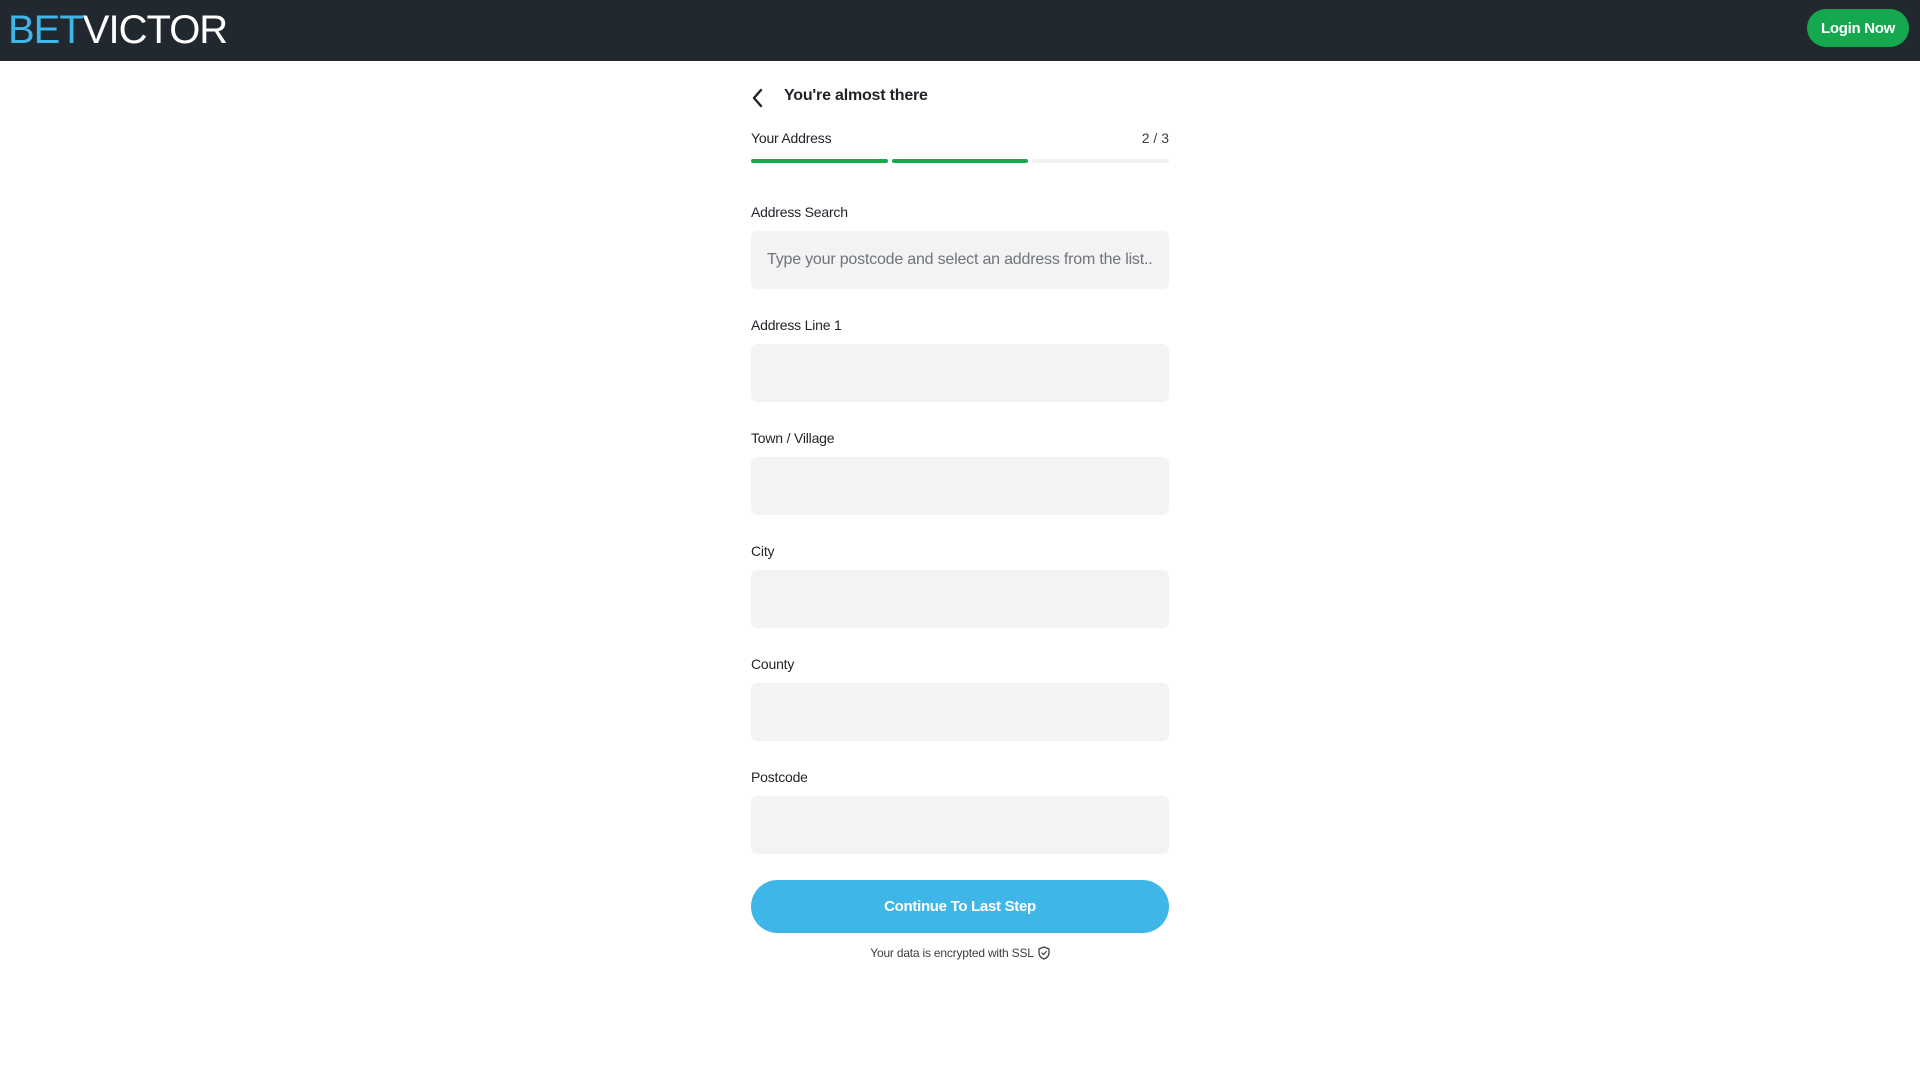 This screenshot has height=1080, width=1920. What do you see at coordinates (960, 599) in the screenshot?
I see `city-input` at bounding box center [960, 599].